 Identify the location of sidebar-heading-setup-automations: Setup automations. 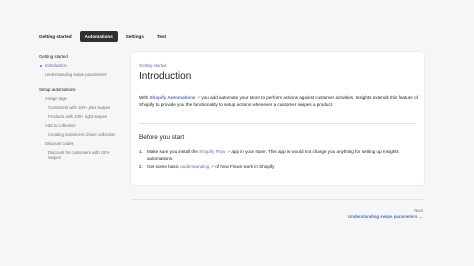
(57, 89).